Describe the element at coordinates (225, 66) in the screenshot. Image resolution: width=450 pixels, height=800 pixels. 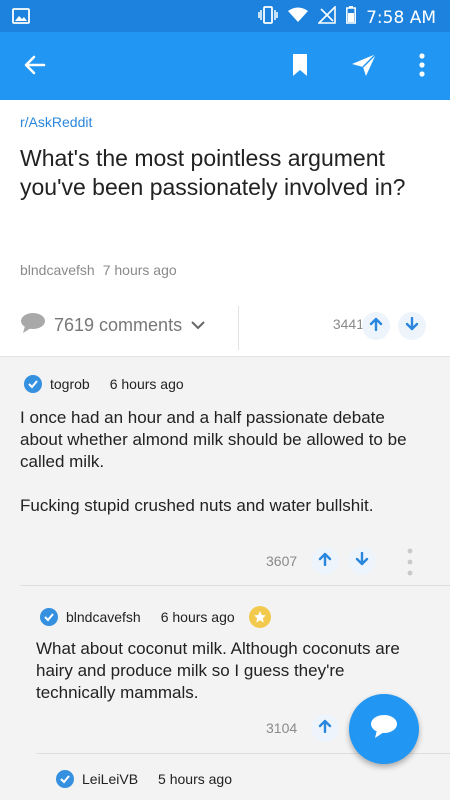
I see `app-bar` at that location.